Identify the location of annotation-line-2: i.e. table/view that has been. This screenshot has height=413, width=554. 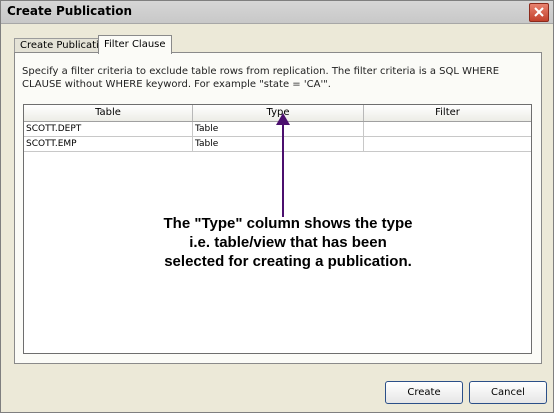
(288, 242).